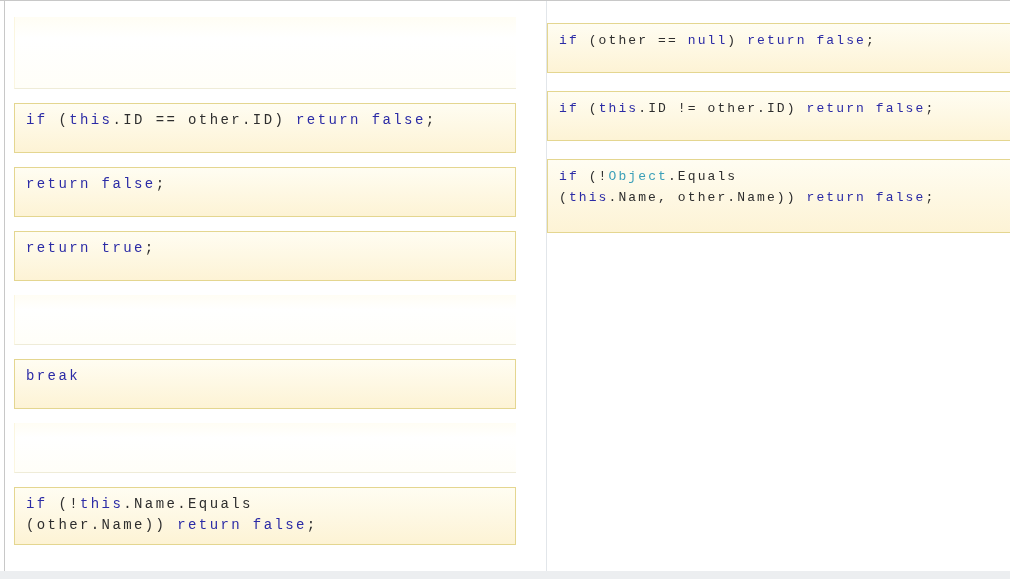 This screenshot has height=579, width=1010. What do you see at coordinates (53, 376) in the screenshot?
I see `code-line: break` at bounding box center [53, 376].